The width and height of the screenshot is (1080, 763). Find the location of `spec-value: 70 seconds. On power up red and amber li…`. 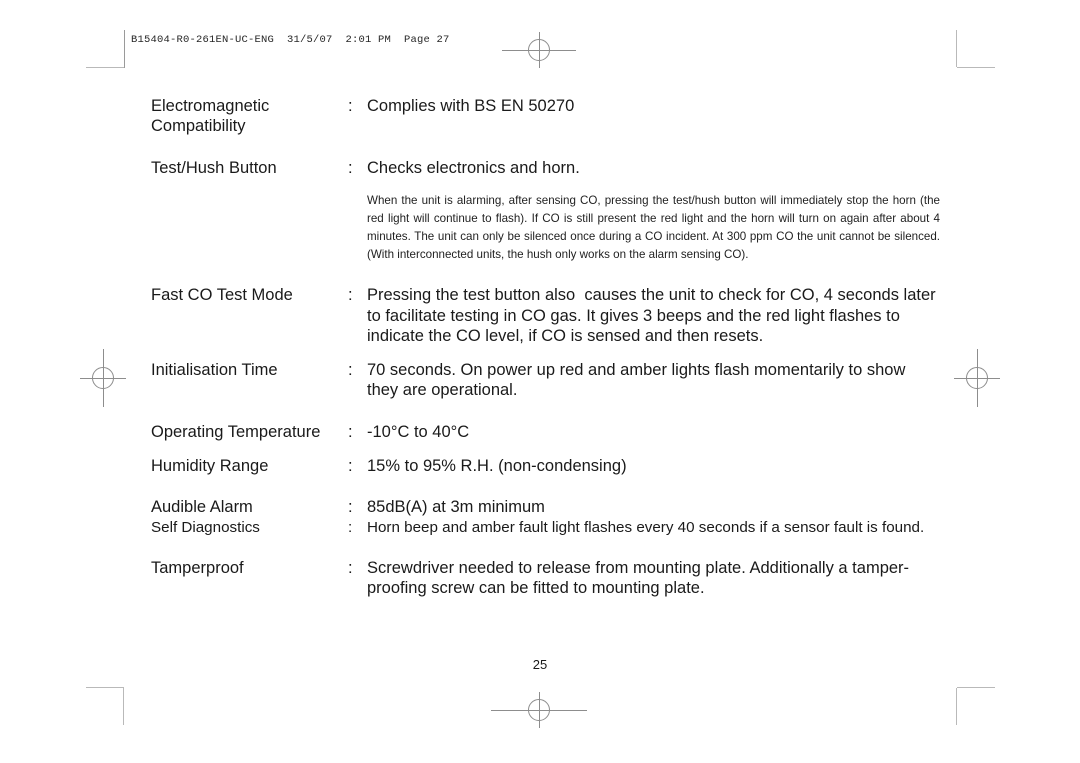

spec-value: 70 seconds. On power up red and amber li… is located at coordinates (638, 380).